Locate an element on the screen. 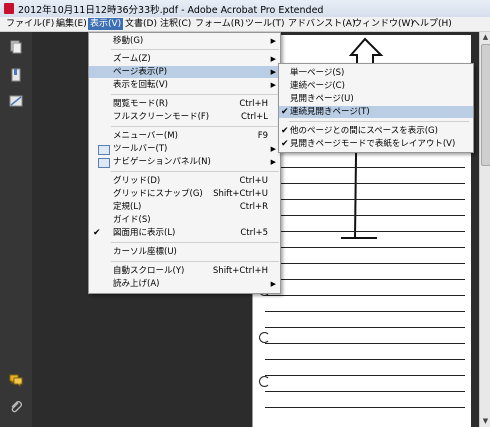 Image resolution: width=490 pixels, height=427 pixels. menu-item-full-screen: フルスクリーンモード(F) Ctrl+L is located at coordinates (184, 117).